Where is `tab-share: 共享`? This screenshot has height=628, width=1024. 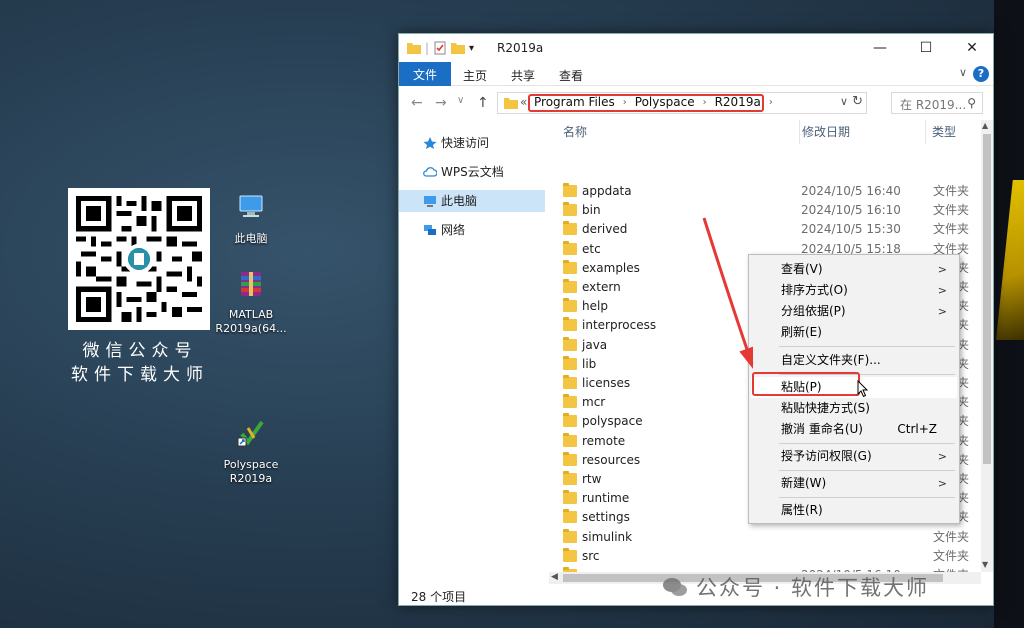 tab-share: 共享 is located at coordinates (523, 75).